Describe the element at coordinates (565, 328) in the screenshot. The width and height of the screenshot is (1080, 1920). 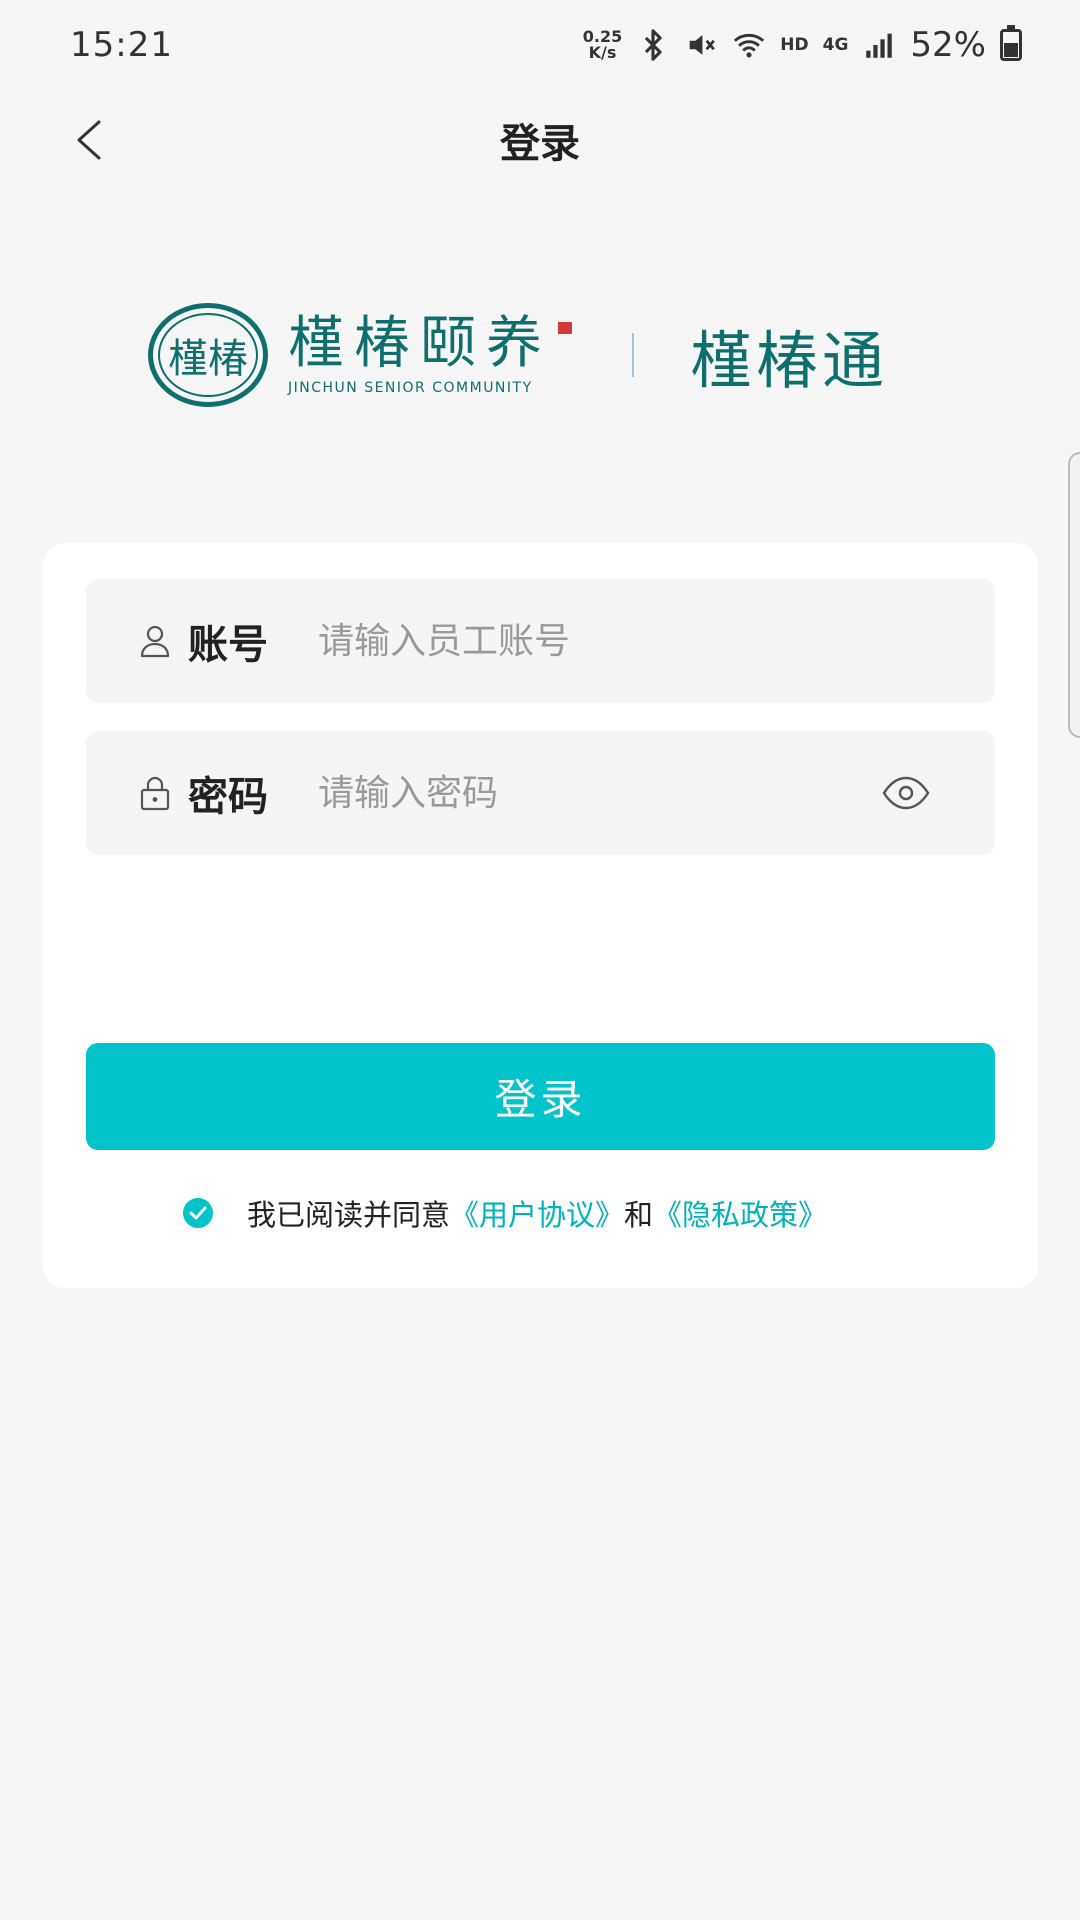
I see `brand-stamp-icon` at that location.